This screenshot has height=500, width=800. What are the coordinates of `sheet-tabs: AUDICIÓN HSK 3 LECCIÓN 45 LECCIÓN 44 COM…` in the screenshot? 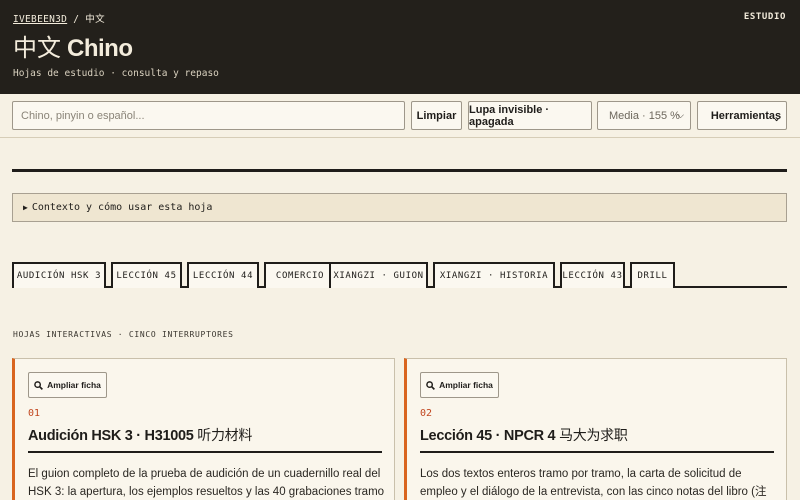 It's located at (399, 275).